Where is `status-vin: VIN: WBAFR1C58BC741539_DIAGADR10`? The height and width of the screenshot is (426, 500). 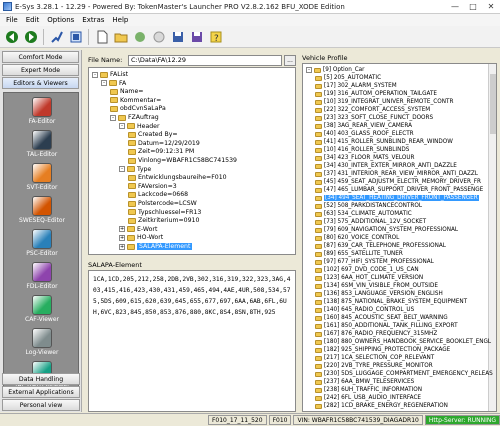 status-vin: VIN: WBAFR1C58BC741539_DIAGADR10 is located at coordinates (358, 420).